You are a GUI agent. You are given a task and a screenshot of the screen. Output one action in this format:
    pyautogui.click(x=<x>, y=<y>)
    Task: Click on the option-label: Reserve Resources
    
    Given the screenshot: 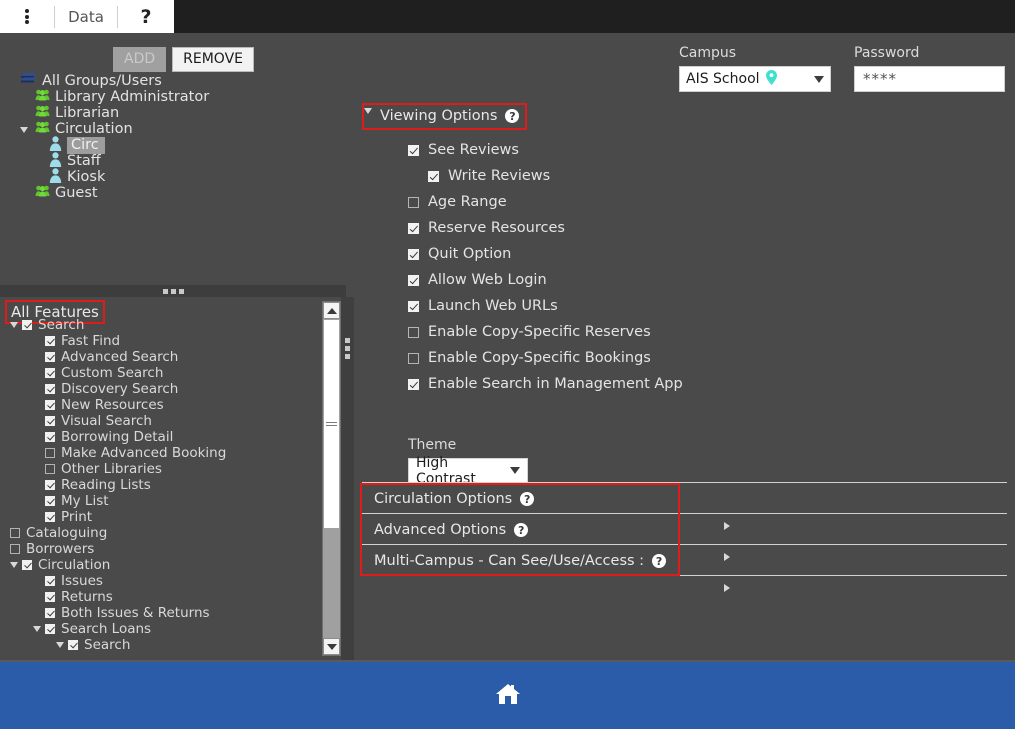 What is the action you would take?
    pyautogui.click(x=496, y=228)
    